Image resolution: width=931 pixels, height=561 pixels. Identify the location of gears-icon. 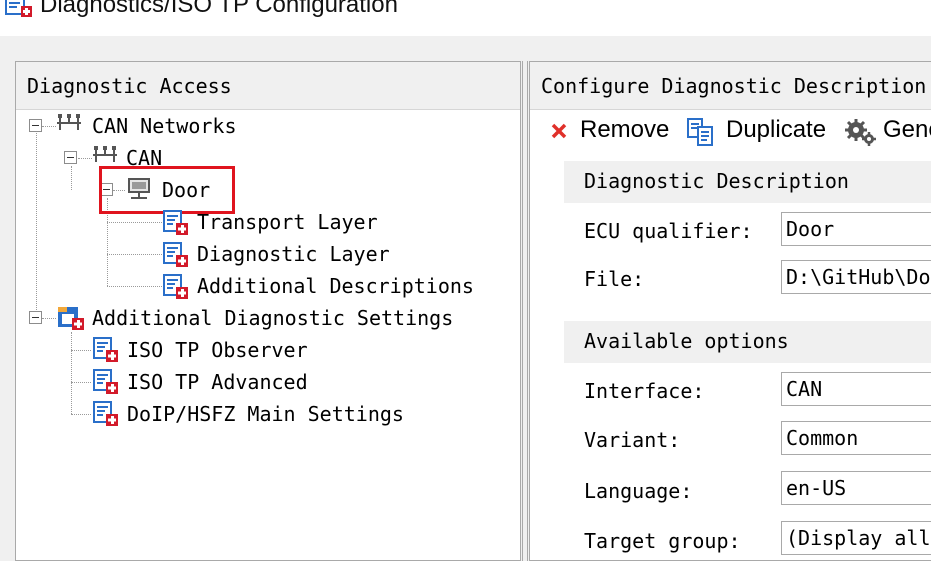
(860, 132).